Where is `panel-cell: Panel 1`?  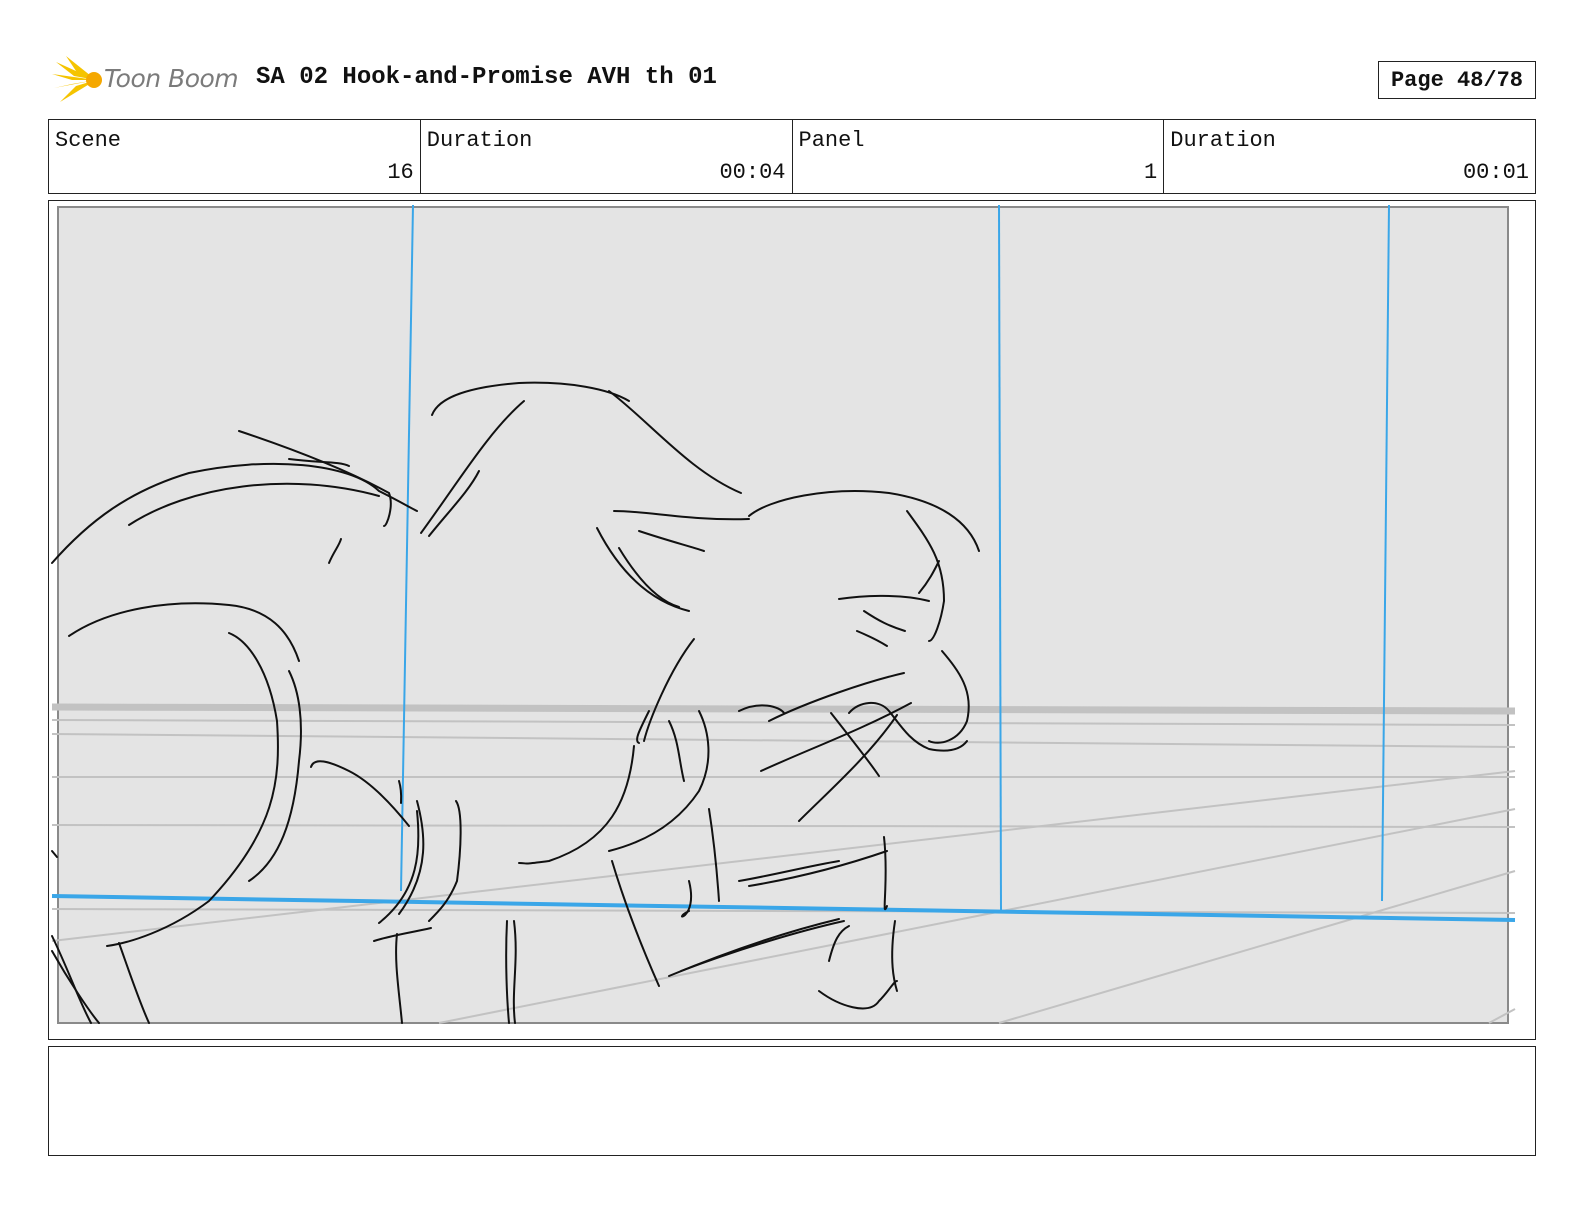 panel-cell: Panel 1 is located at coordinates (979, 156).